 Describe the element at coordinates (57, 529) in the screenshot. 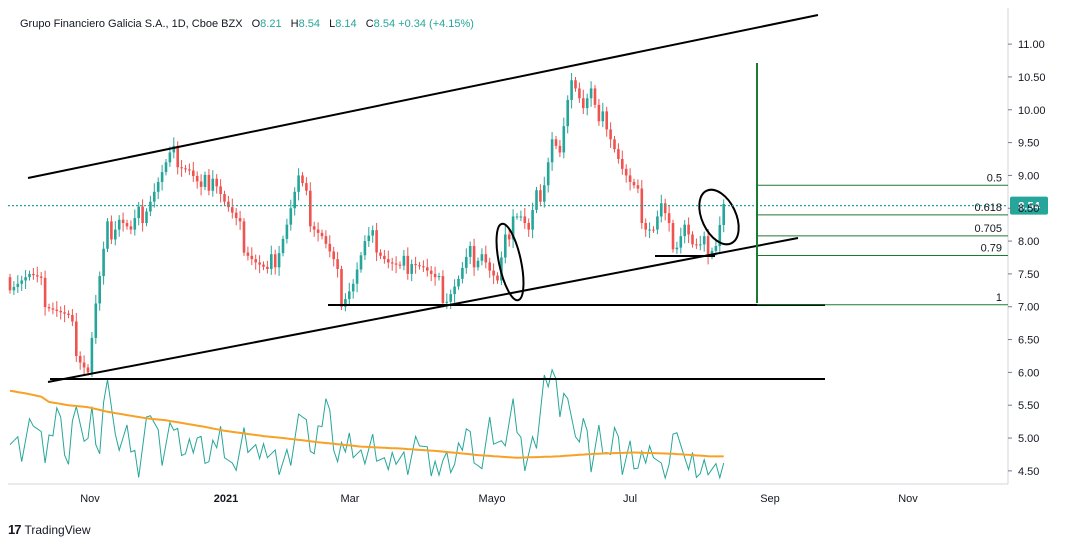

I see `brand-name: TradingView` at that location.